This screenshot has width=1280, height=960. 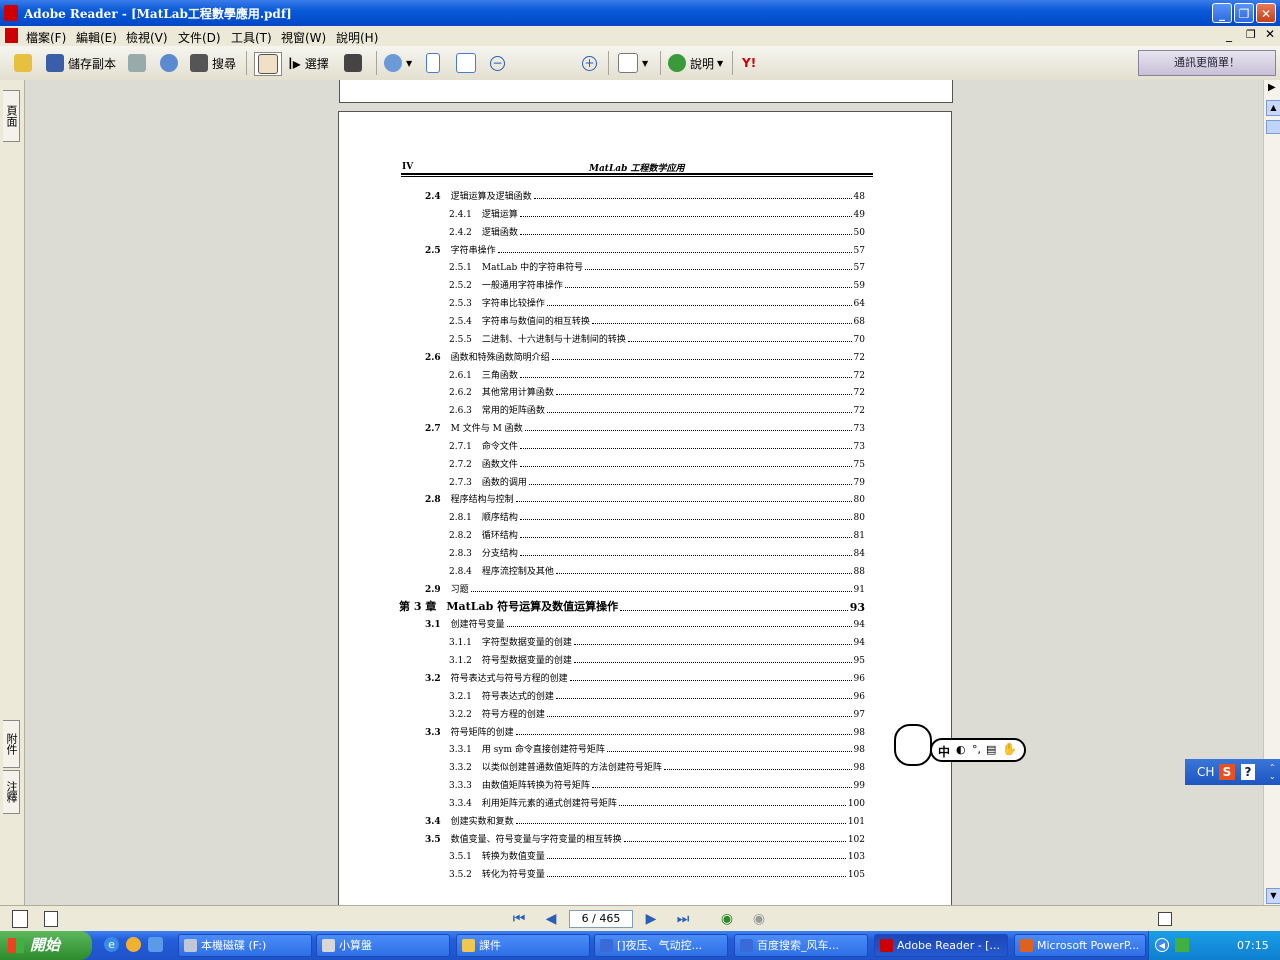 I want to click on menu-file: 檔案(F), so click(x=46, y=37).